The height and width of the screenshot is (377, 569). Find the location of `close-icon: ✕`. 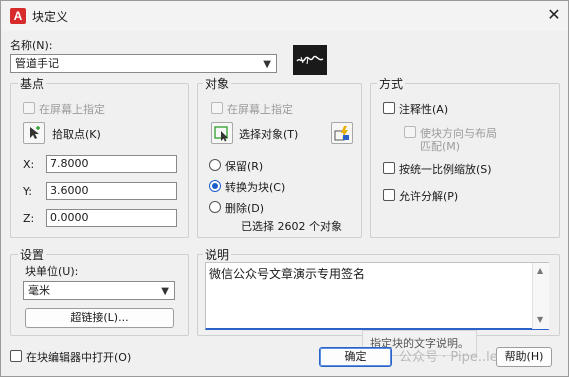

close-icon: ✕ is located at coordinates (554, 15).